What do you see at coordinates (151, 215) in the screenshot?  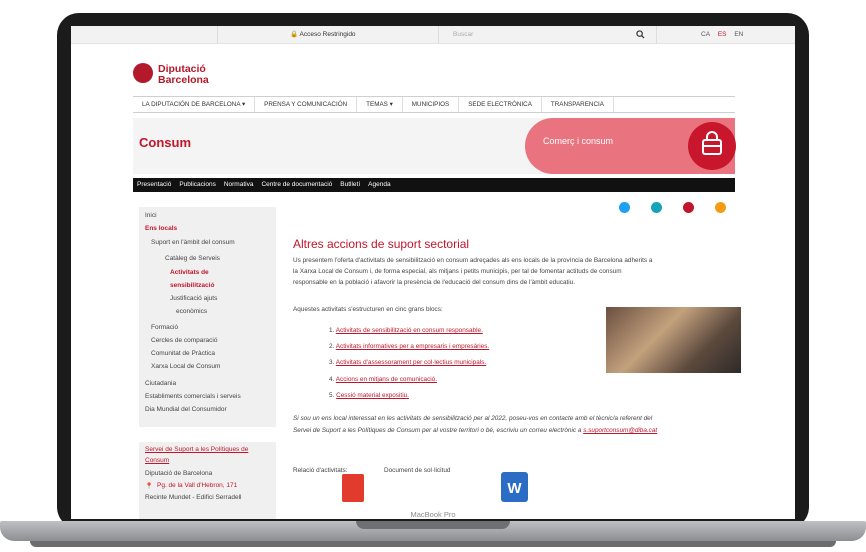 I see `sidebar-item-inici: Inici` at bounding box center [151, 215].